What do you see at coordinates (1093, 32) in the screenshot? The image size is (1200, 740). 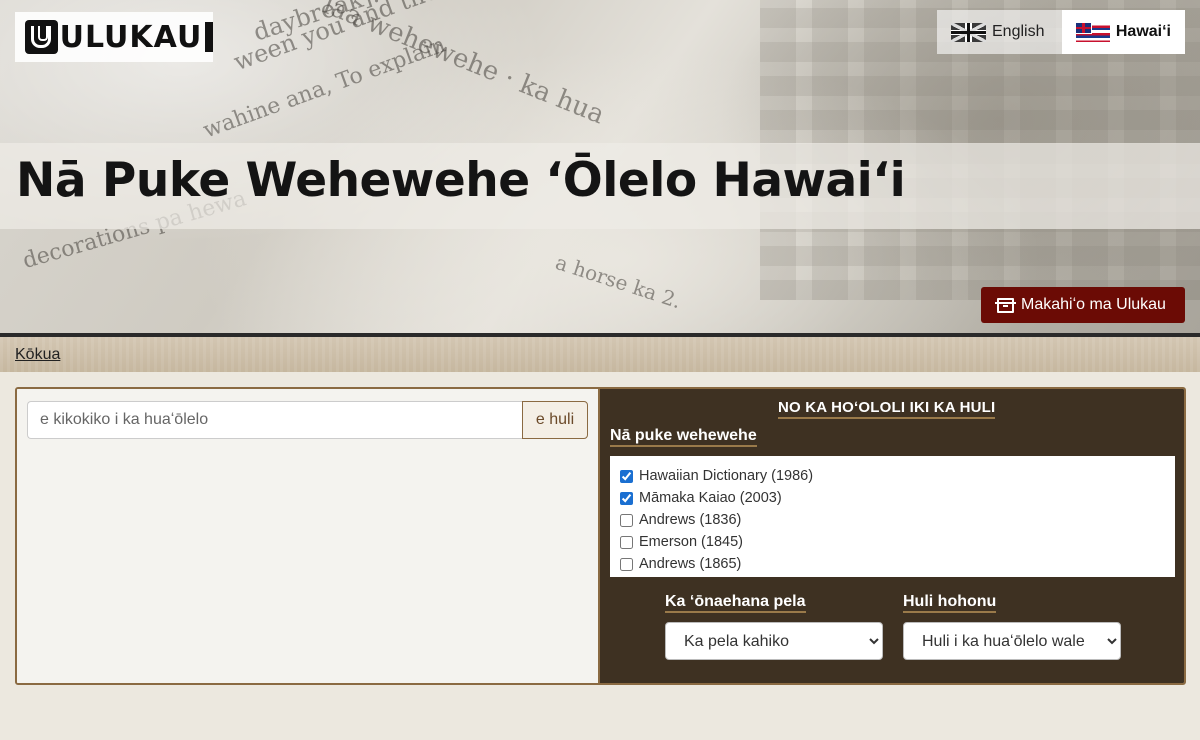 I see `hawaii-flag-icon` at bounding box center [1093, 32].